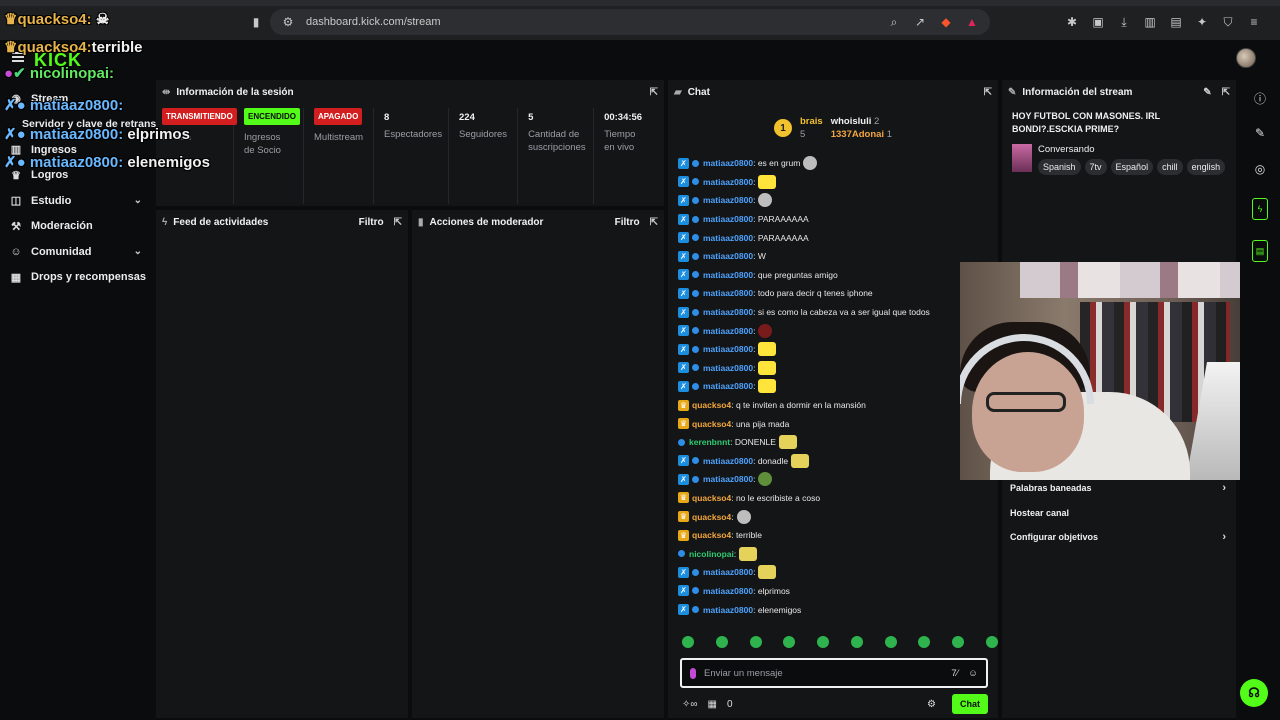 The height and width of the screenshot is (720, 1280). I want to click on leaderboard-third-name: 1337Adonai, so click(857, 134).